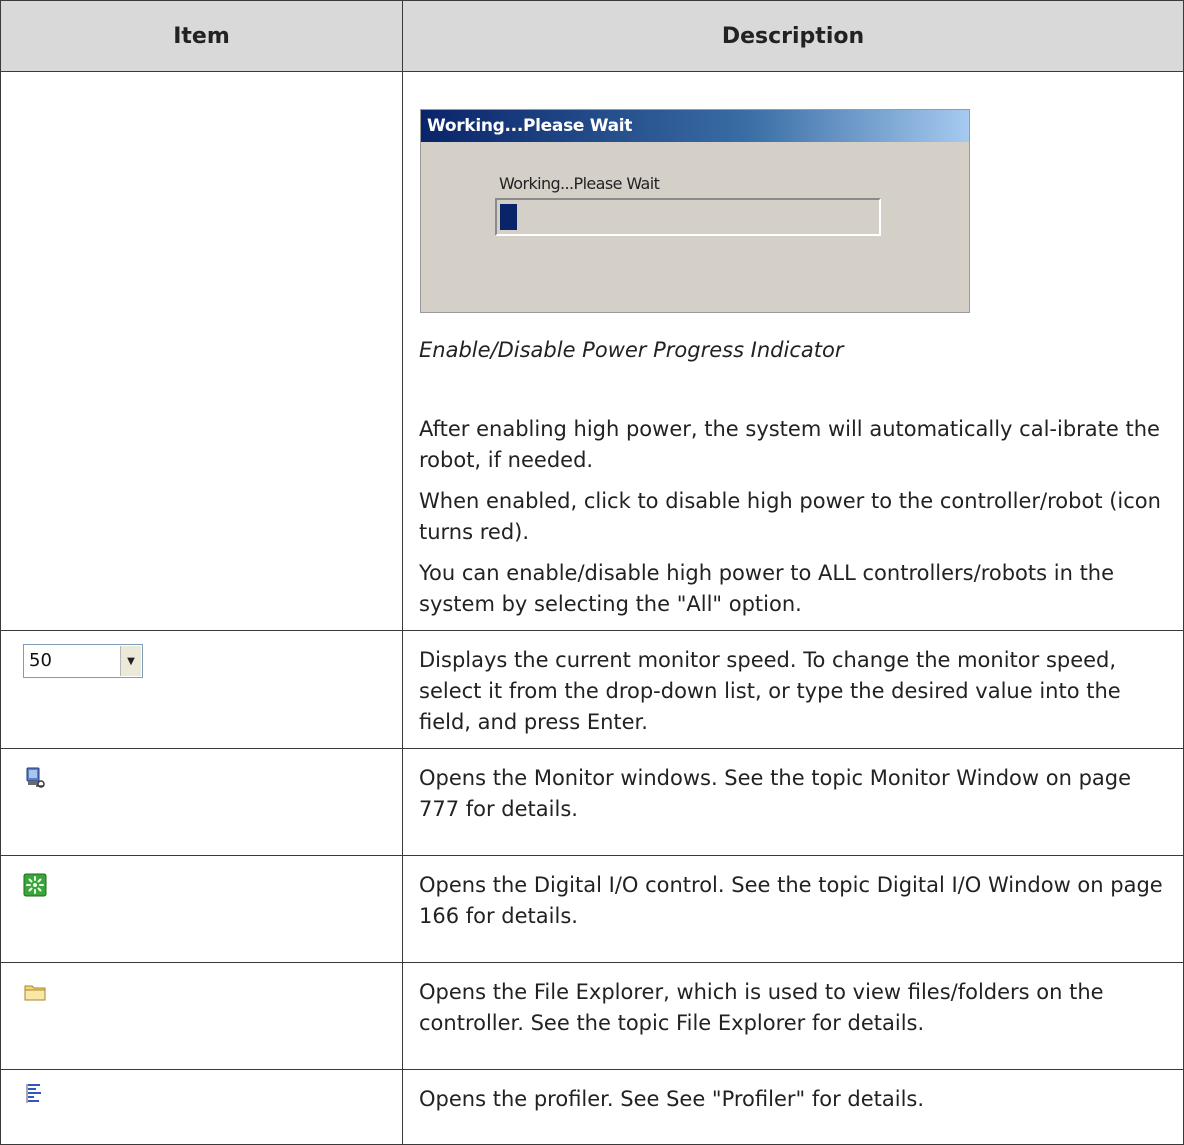  What do you see at coordinates (35, 1094) in the screenshot?
I see `profiler-icon` at bounding box center [35, 1094].